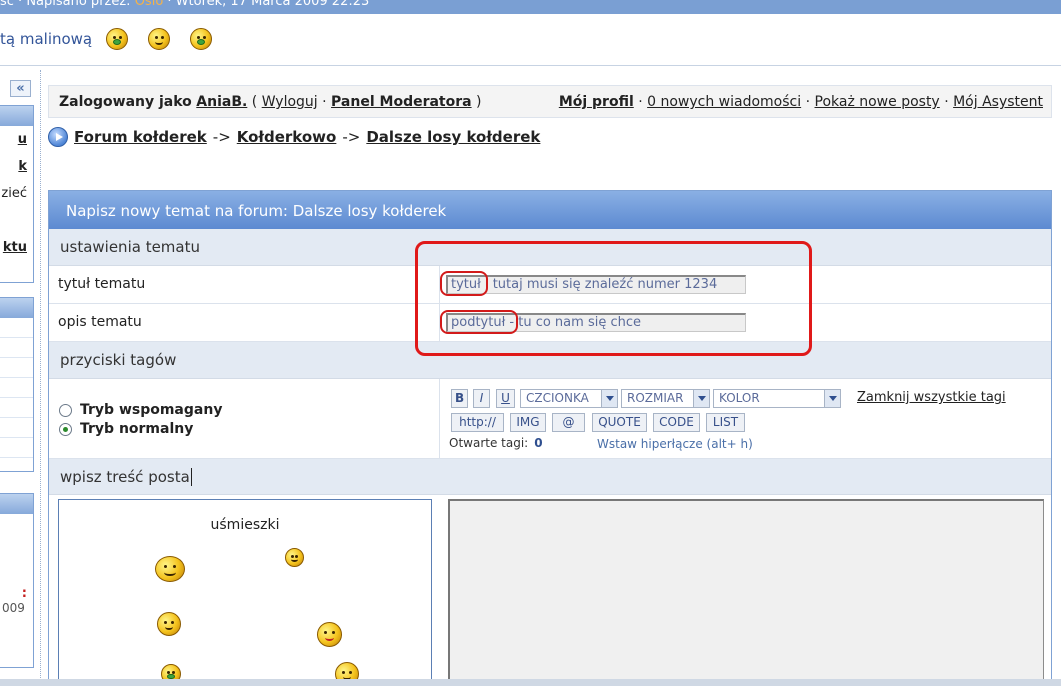 The image size is (1061, 686). Describe the element at coordinates (538, 443) in the screenshot. I see `open-tags-count: 0` at that location.